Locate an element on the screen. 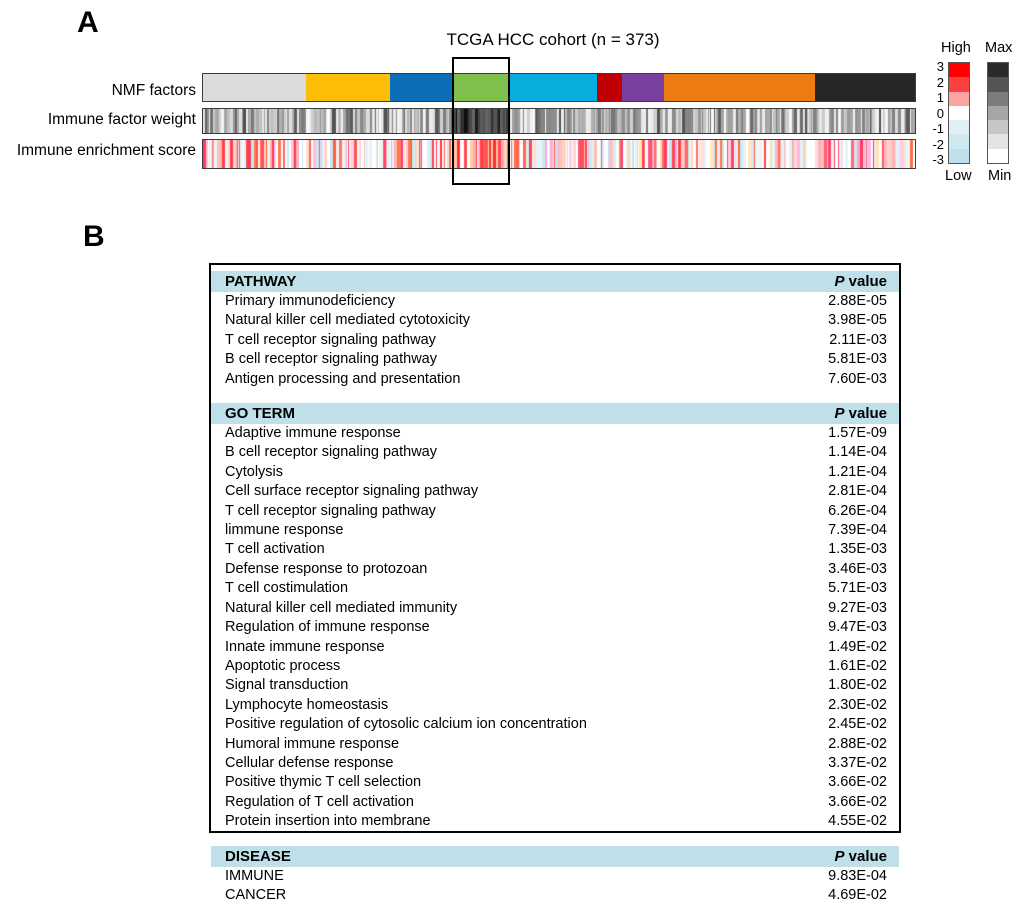  term-cell: Cytolysis is located at coordinates (254, 471).